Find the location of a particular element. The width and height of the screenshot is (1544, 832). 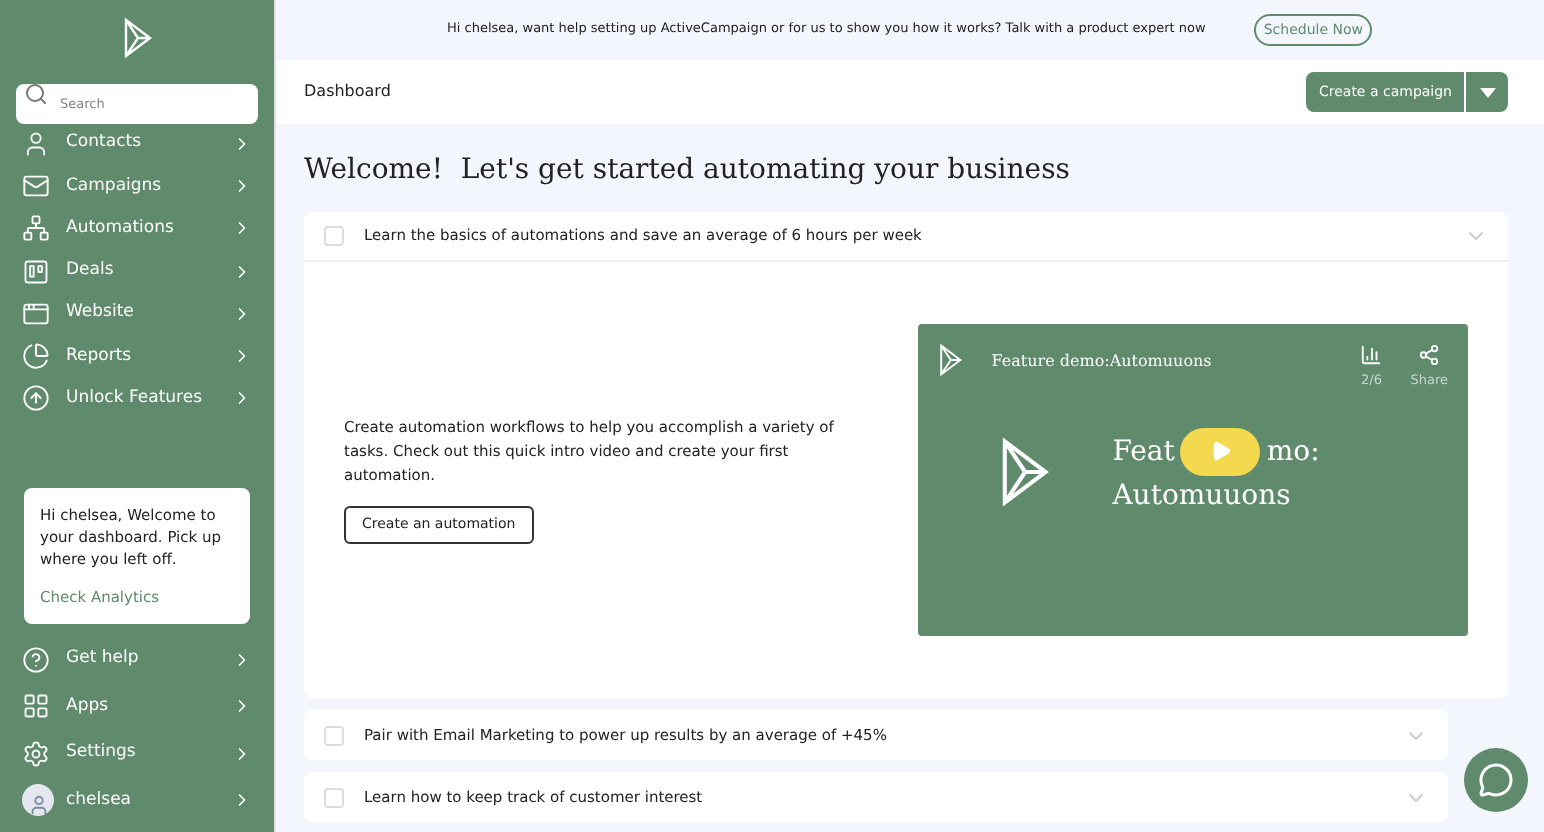

play-button is located at coordinates (1220, 451).